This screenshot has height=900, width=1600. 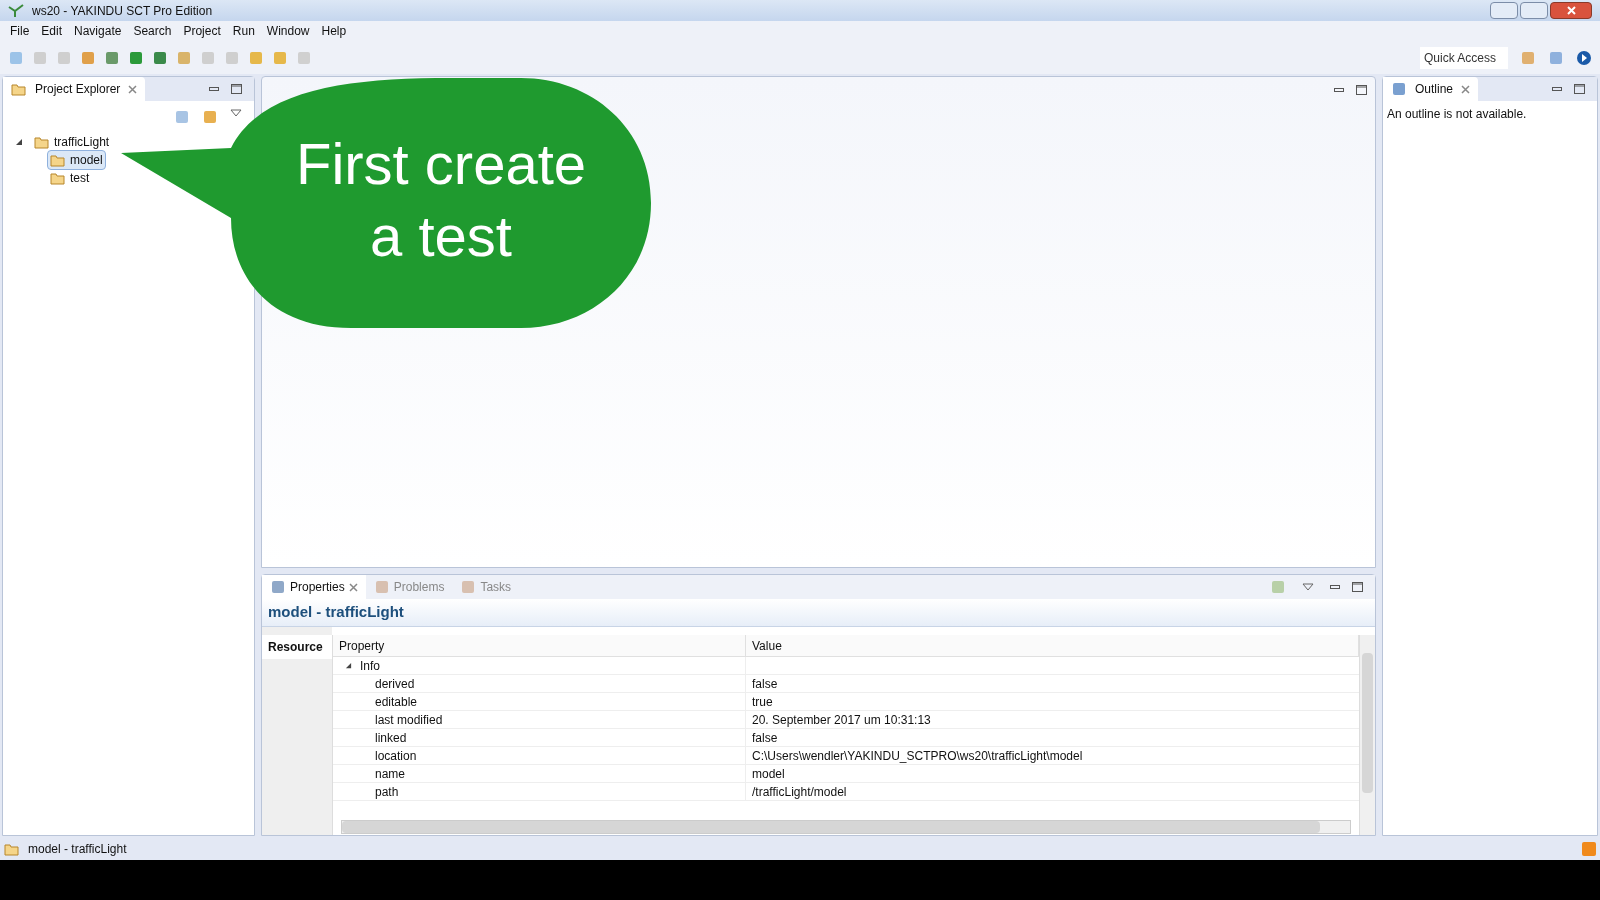 What do you see at coordinates (297, 647) in the screenshot?
I see `side-tab: Resource` at bounding box center [297, 647].